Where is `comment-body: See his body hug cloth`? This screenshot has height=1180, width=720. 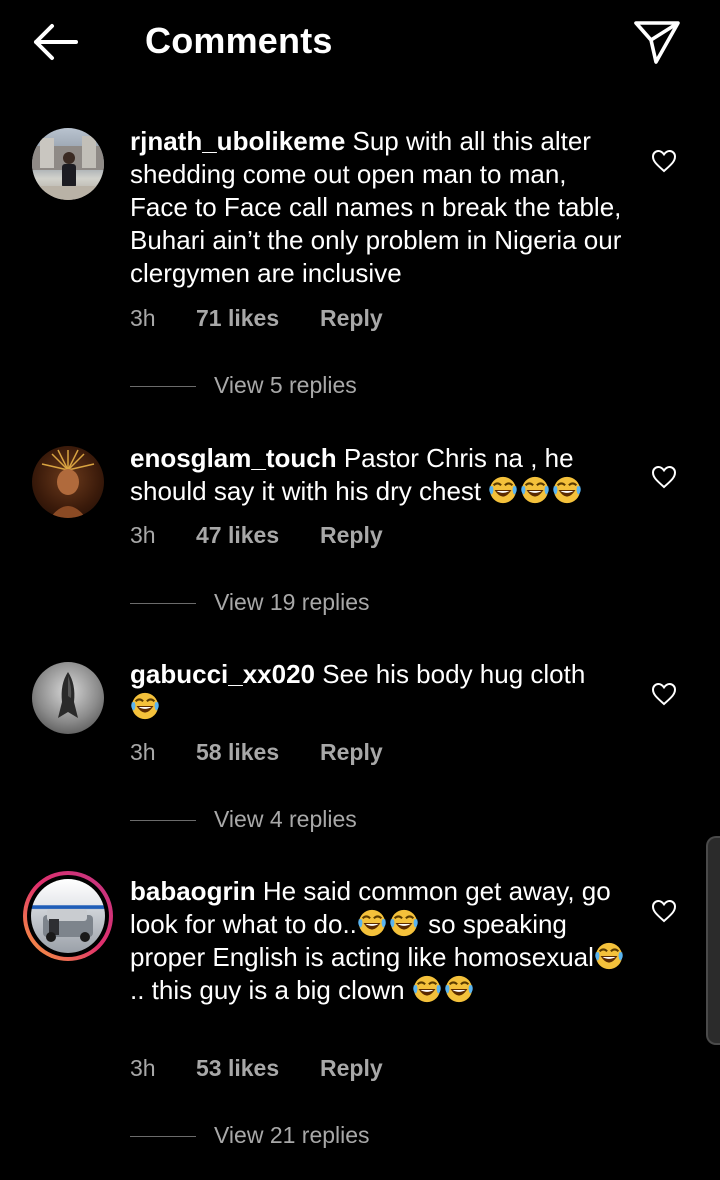 comment-body: See his body hug cloth is located at coordinates (450, 674).